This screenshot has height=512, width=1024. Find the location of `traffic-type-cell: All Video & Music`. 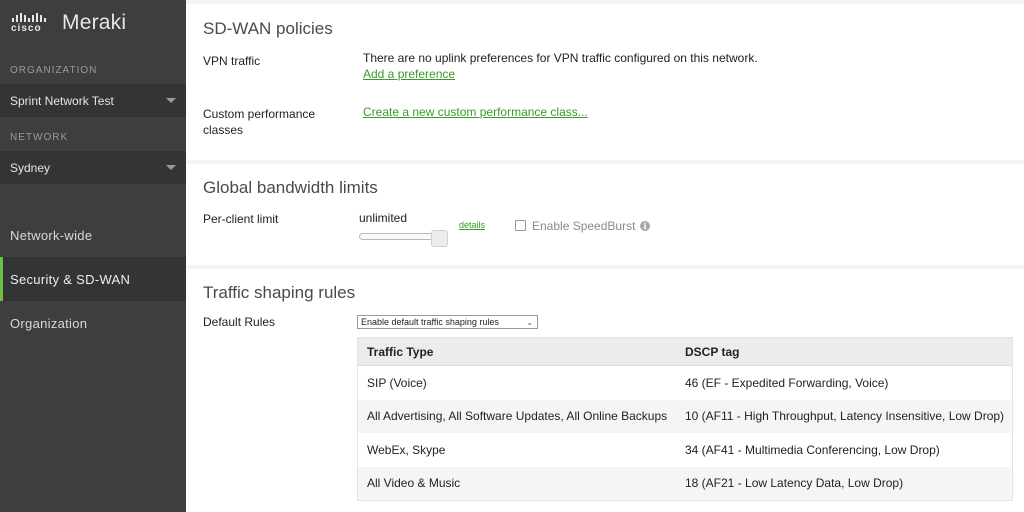

traffic-type-cell: All Video & Music is located at coordinates (414, 483).